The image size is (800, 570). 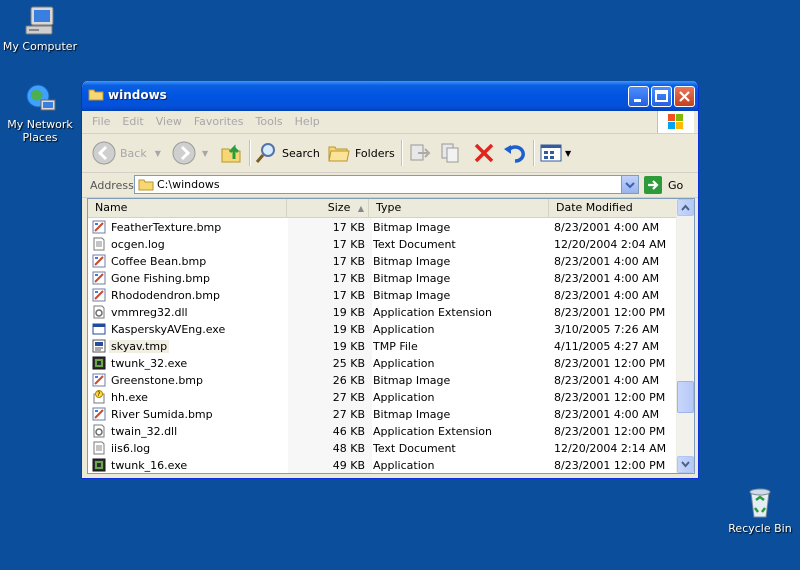 What do you see at coordinates (390, 96) in the screenshot?
I see `title-bar: windows` at bounding box center [390, 96].